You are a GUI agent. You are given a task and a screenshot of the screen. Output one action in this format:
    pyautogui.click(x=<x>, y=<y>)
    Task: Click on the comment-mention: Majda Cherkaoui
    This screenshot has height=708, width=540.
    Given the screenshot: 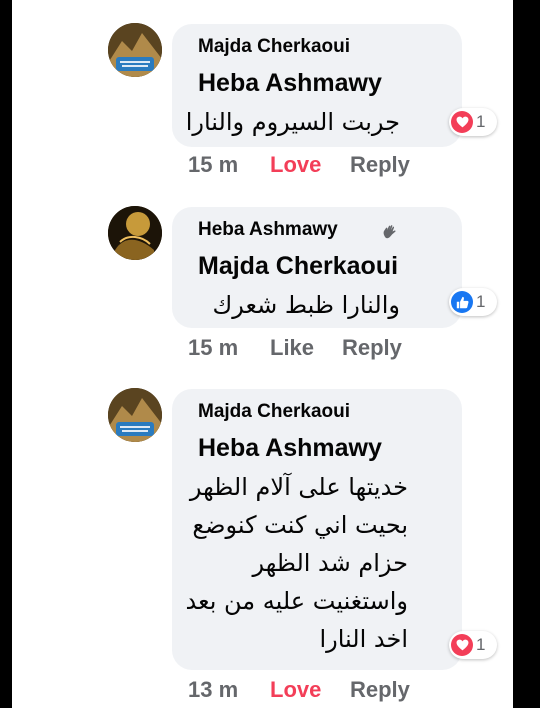 What is the action you would take?
    pyautogui.click(x=298, y=266)
    